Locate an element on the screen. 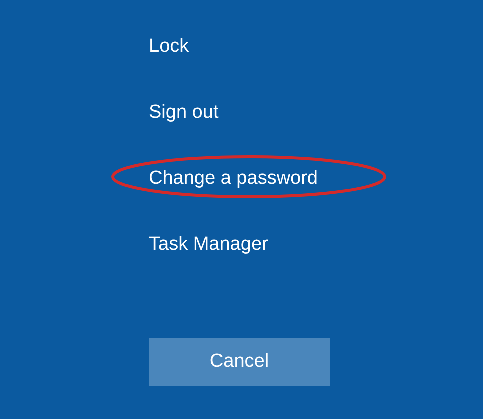  menu-item: Sign out is located at coordinates (184, 112).